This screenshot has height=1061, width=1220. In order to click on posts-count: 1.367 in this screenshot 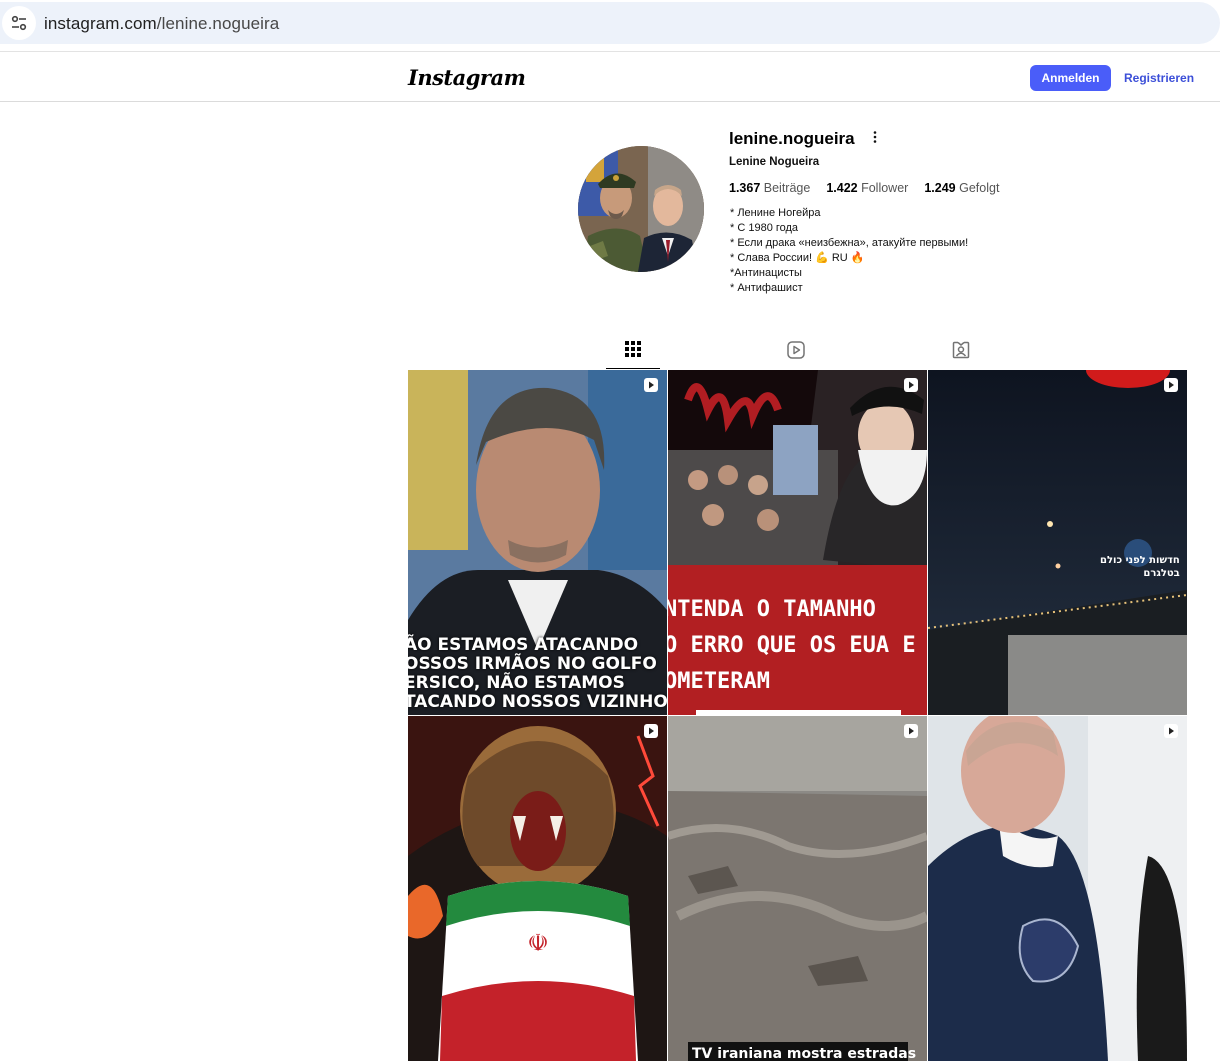, I will do `click(745, 188)`.